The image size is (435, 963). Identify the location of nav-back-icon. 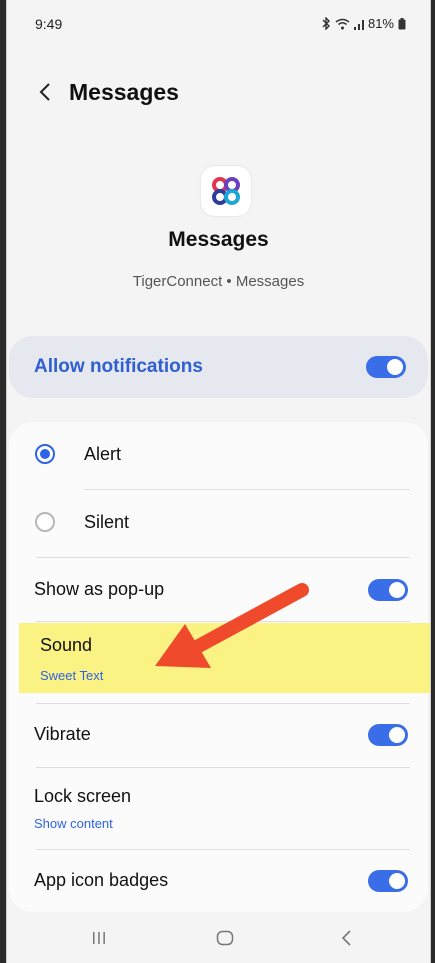
(346, 938).